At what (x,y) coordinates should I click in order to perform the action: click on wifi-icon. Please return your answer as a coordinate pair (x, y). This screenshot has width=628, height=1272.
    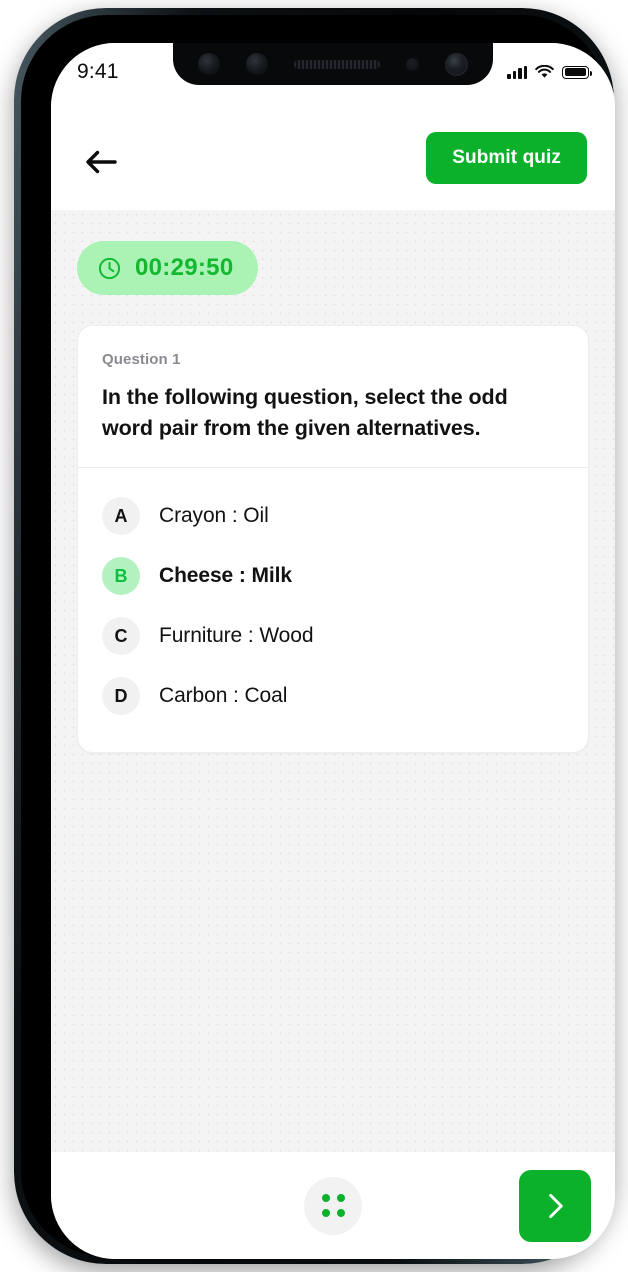
    Looking at the image, I should click on (544, 71).